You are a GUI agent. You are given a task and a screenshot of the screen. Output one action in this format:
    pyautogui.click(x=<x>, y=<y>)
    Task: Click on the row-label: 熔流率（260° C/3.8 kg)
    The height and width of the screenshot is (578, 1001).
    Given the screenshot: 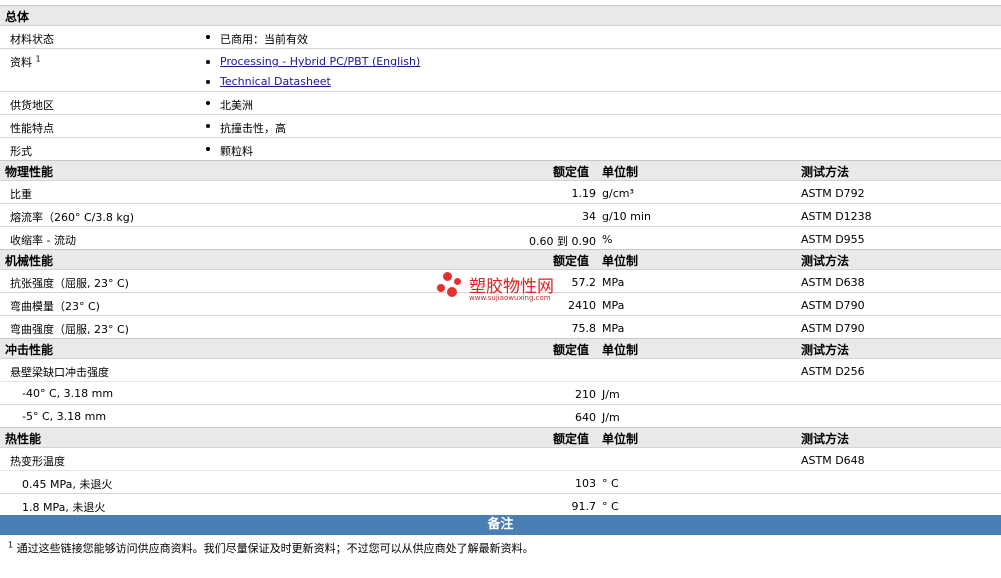 What is the action you would take?
    pyautogui.click(x=72, y=217)
    